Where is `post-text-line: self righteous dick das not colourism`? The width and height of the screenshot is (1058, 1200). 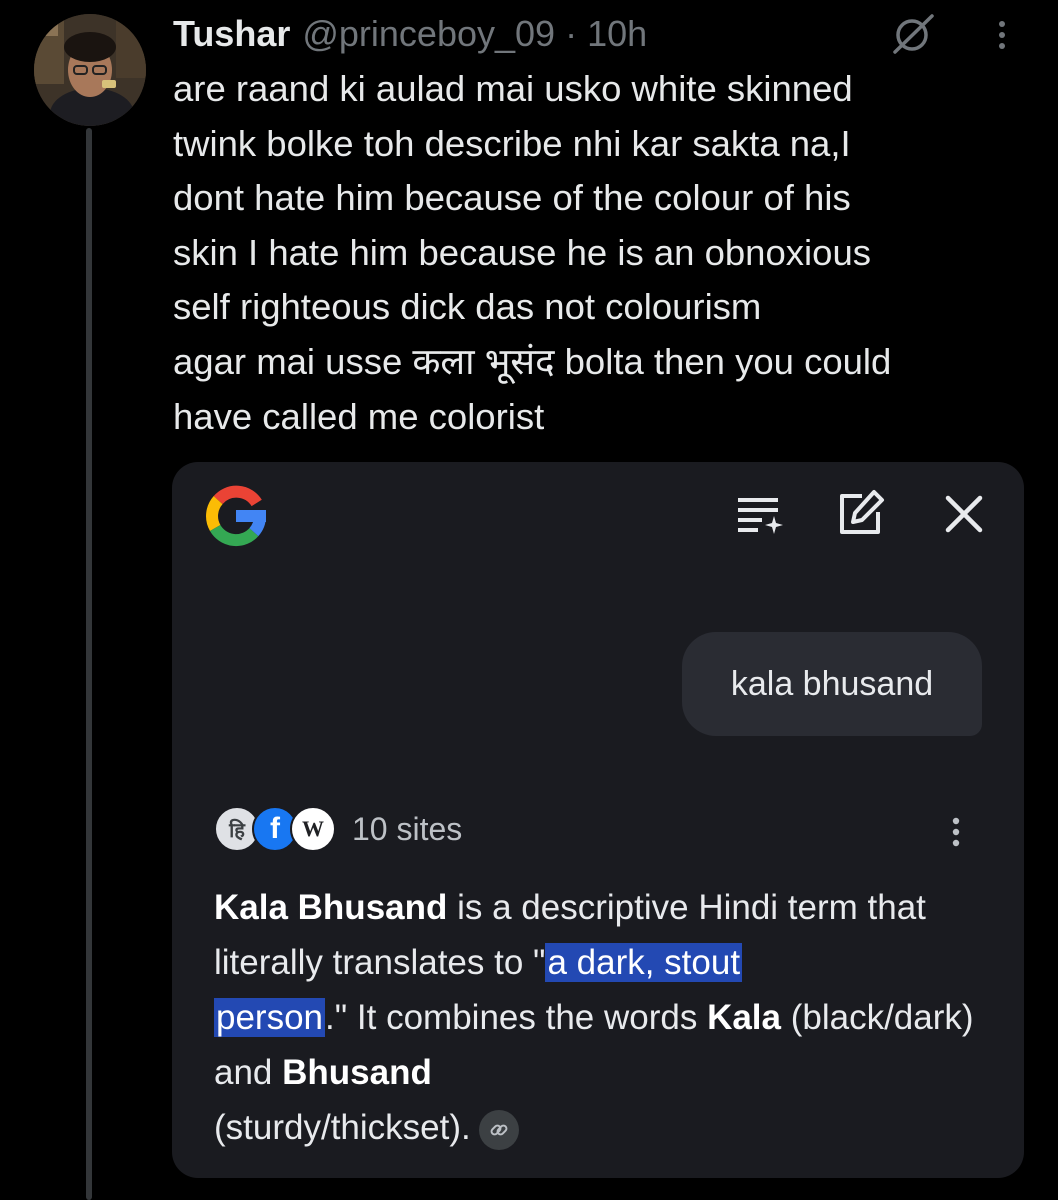 post-text-line: self righteous dick das not colourism is located at coordinates (467, 307).